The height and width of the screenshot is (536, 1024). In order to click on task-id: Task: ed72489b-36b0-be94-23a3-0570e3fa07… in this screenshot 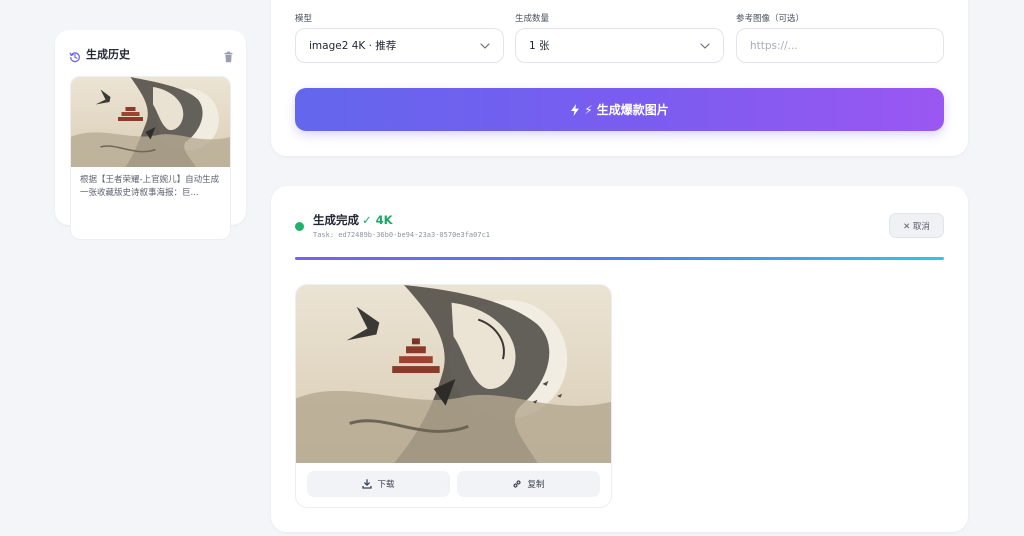, I will do `click(402, 235)`.